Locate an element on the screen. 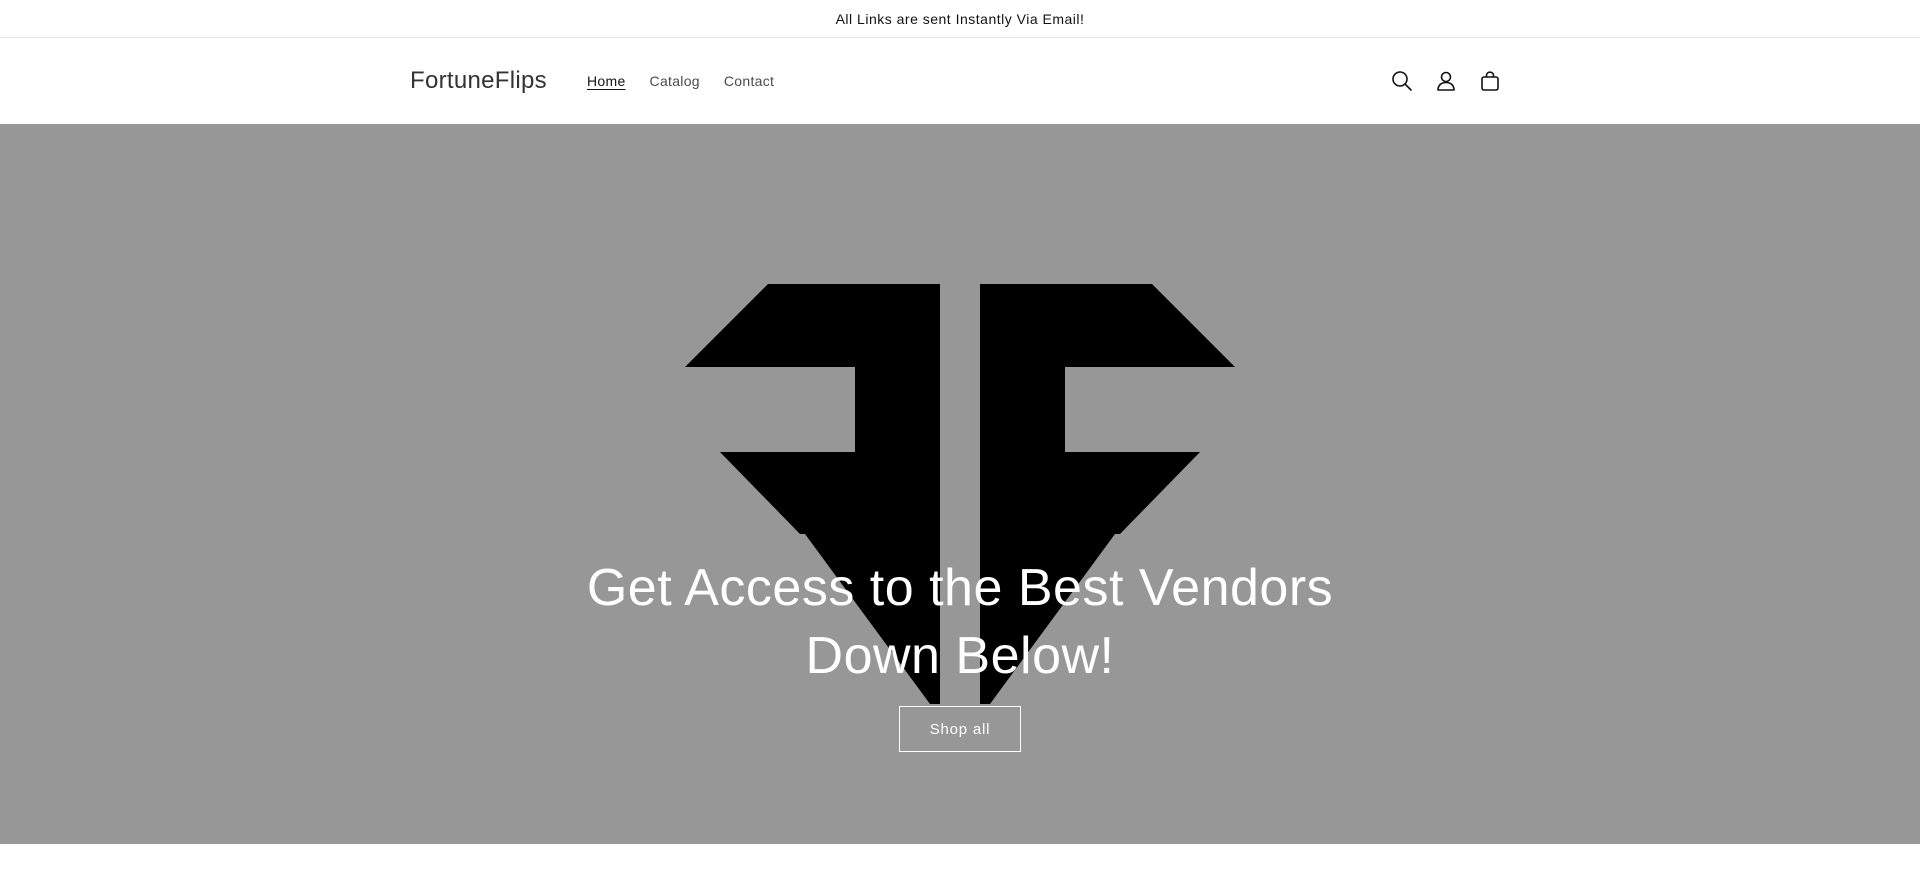 Image resolution: width=1920 pixels, height=888 pixels. announcement-bar: All Links are sent Instantly Via Email! is located at coordinates (960, 19).